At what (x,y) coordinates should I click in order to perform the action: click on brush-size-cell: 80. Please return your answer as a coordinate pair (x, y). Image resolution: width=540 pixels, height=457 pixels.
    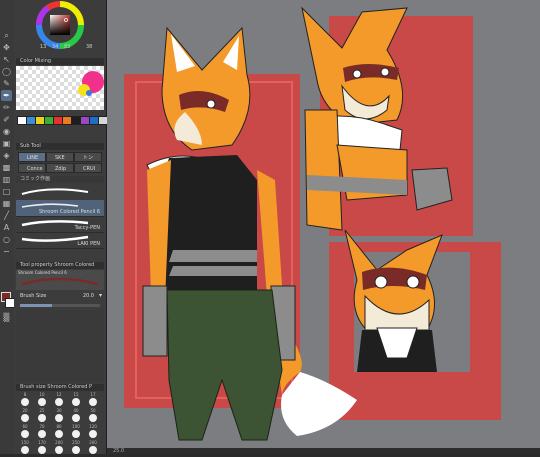
    Looking at the image, I should click on (59, 432).